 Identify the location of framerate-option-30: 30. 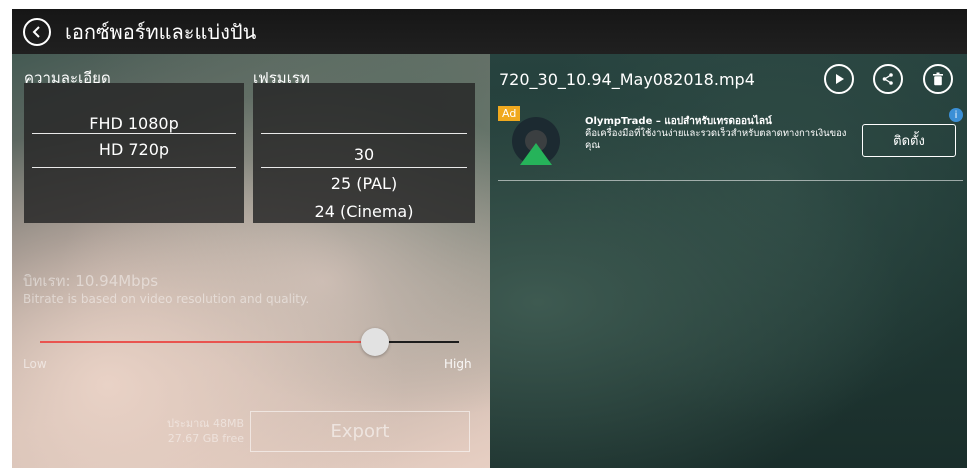
(364, 154).